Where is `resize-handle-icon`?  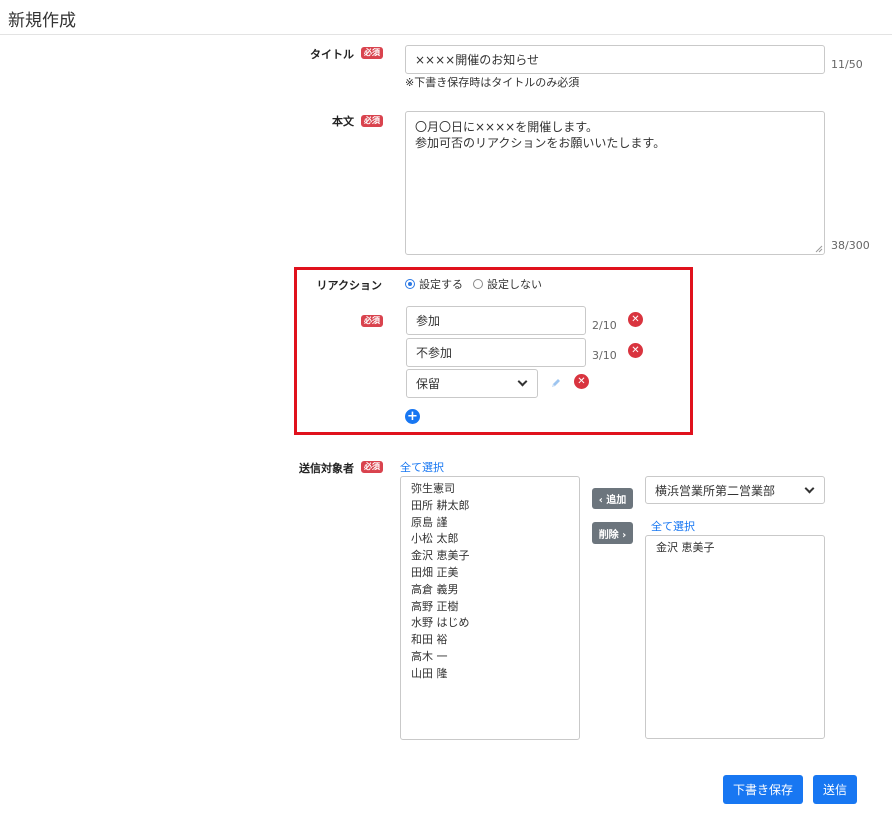 resize-handle-icon is located at coordinates (819, 249).